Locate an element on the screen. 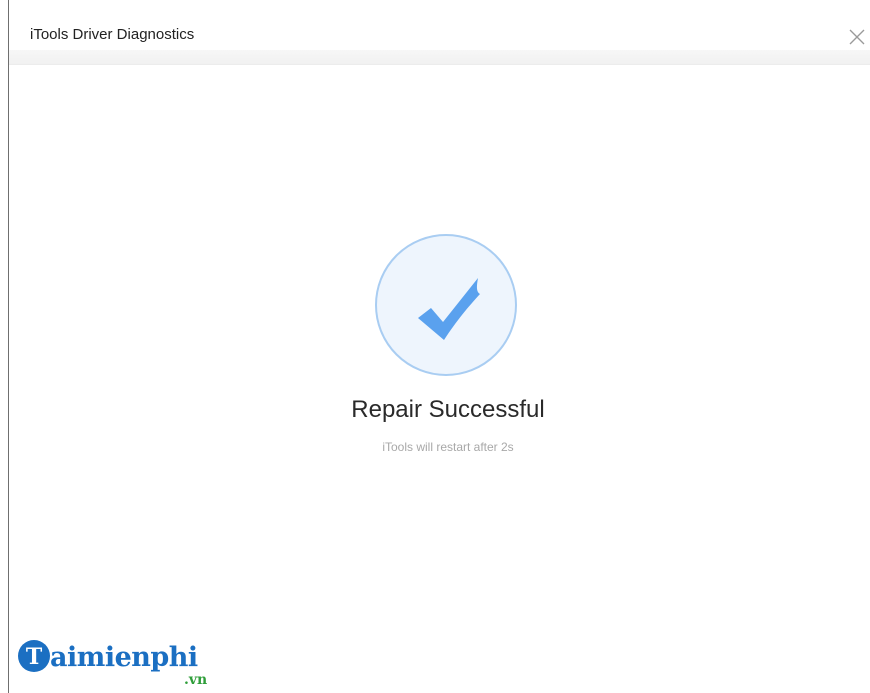 This screenshot has width=870, height=693. result-title: Repair Successful is located at coordinates (448, 409).